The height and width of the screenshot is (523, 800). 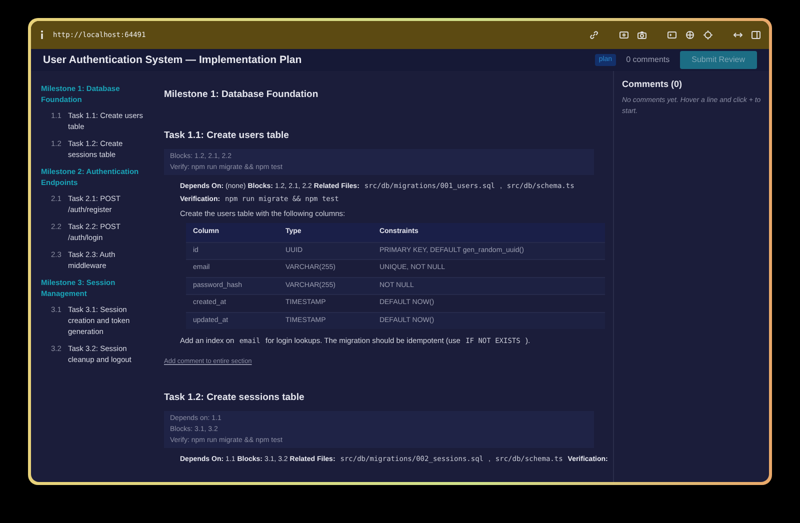 What do you see at coordinates (235, 398) in the screenshot?
I see `task-heading: Task 1.2: Create sessions table` at bounding box center [235, 398].